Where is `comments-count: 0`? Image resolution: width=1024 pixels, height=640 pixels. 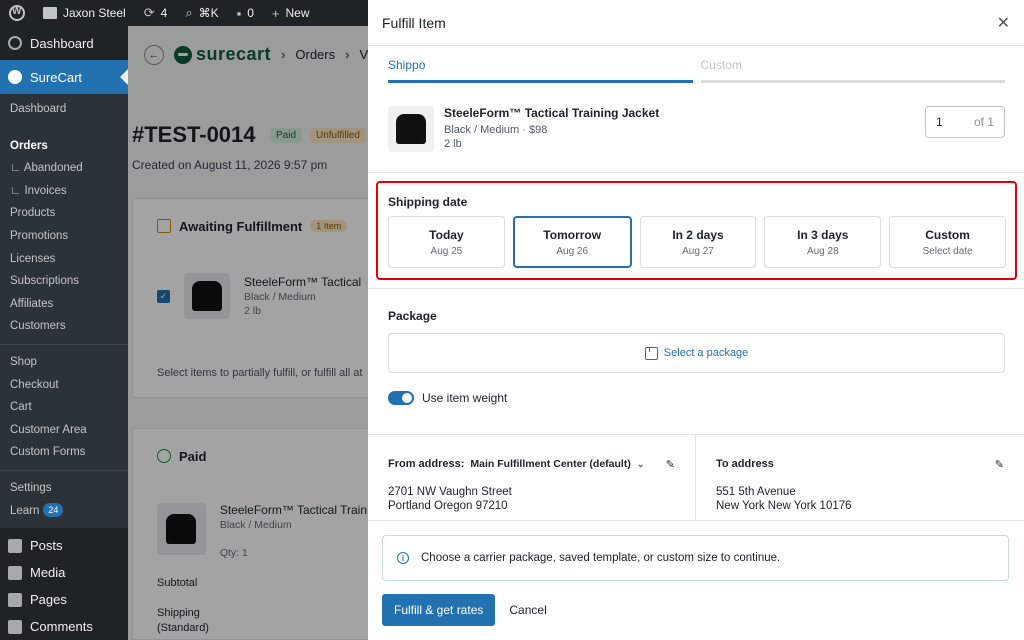 comments-count: 0 is located at coordinates (250, 13).